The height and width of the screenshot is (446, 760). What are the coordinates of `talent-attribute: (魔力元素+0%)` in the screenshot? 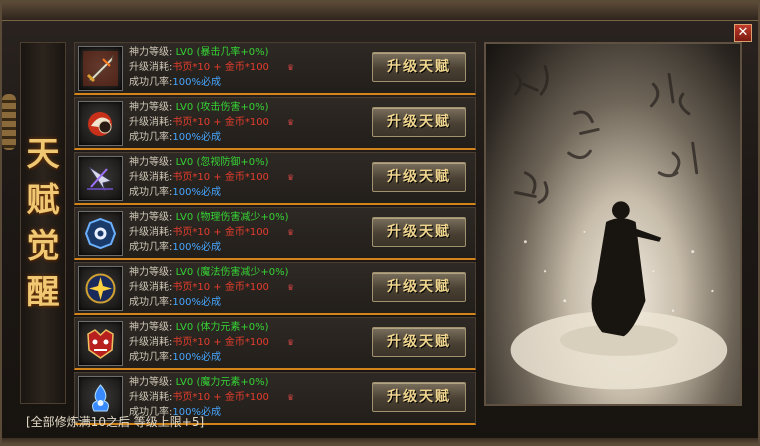 It's located at (232, 382).